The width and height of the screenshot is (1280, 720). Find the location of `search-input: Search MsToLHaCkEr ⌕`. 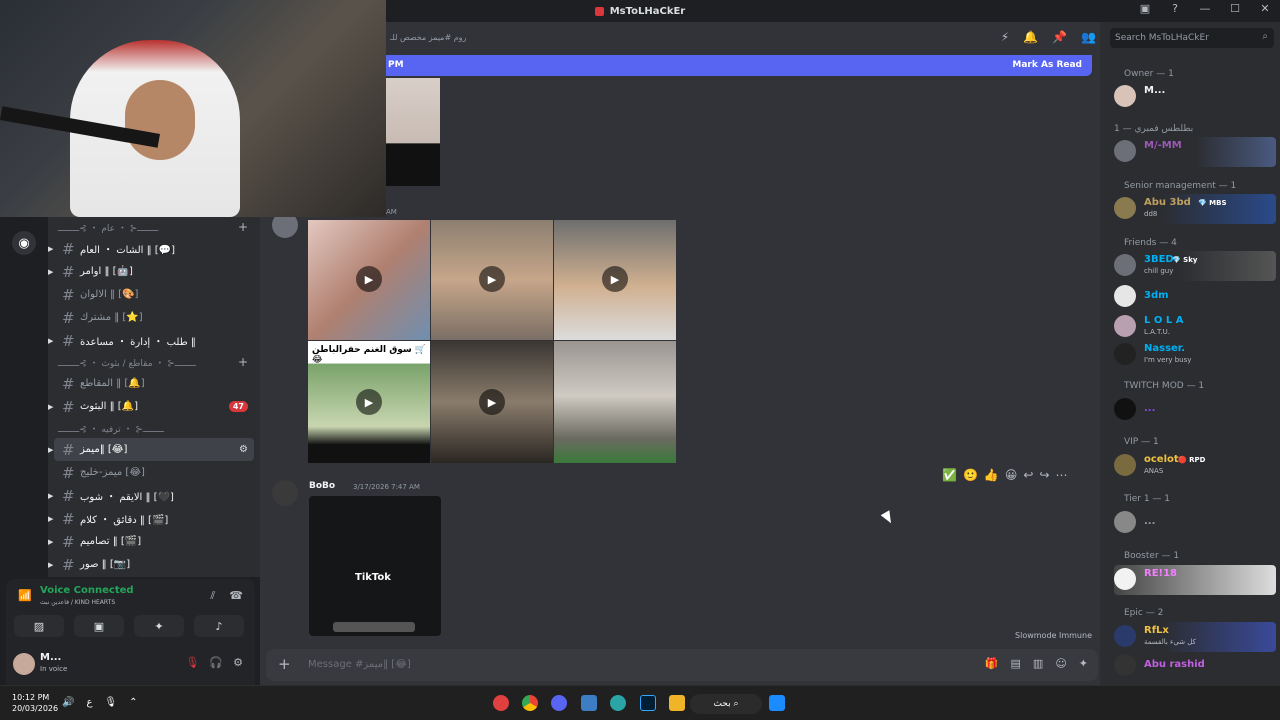

search-input: Search MsToLHaCkEr ⌕ is located at coordinates (1192, 38).